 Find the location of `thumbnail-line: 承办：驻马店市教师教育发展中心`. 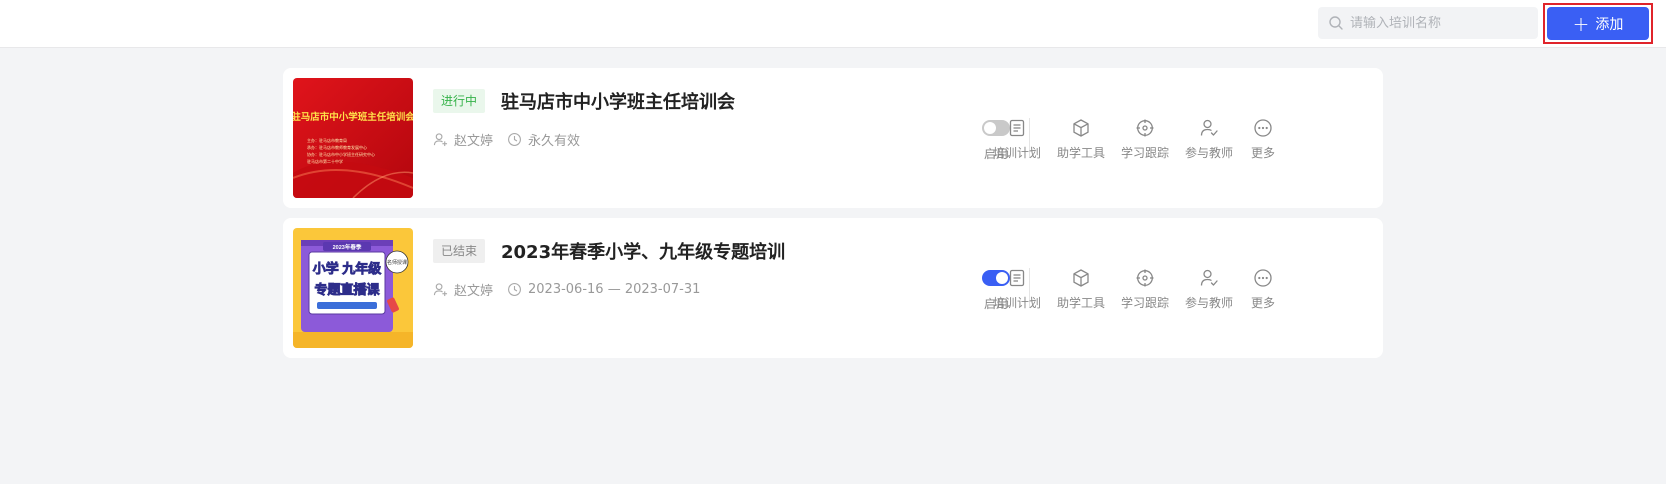

thumbnail-line: 承办：驻马店市教师教育发展中心 is located at coordinates (337, 147).